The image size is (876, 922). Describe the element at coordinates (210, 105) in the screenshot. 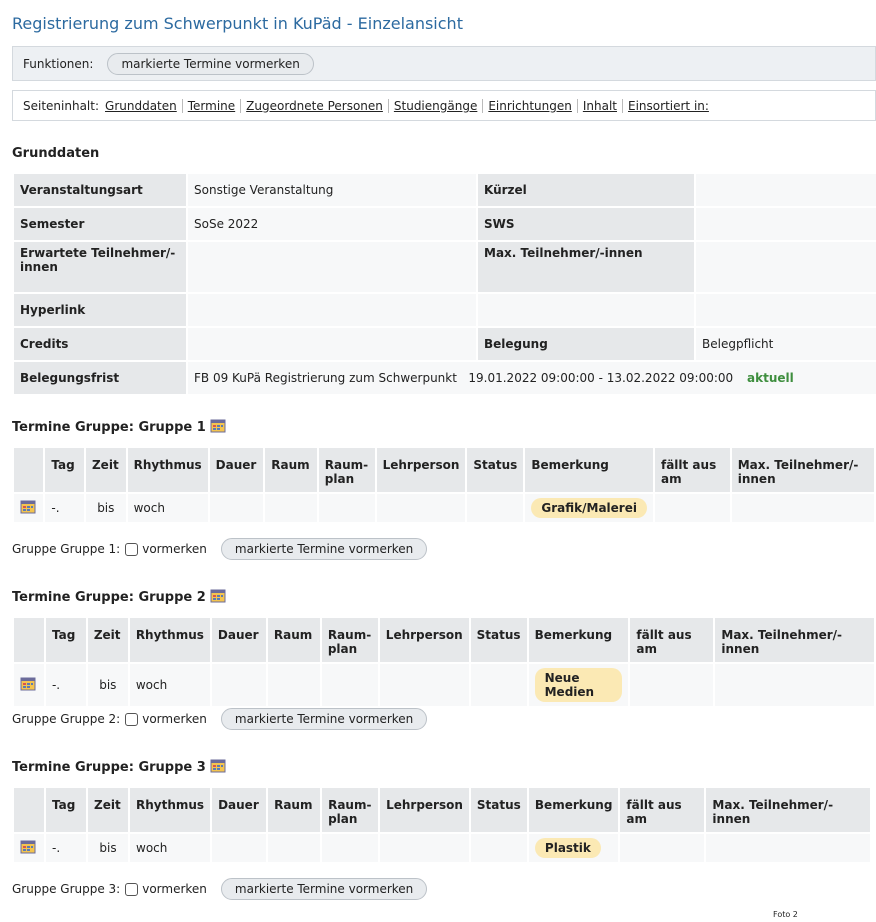

I see `nav-link-termine: Termine` at that location.